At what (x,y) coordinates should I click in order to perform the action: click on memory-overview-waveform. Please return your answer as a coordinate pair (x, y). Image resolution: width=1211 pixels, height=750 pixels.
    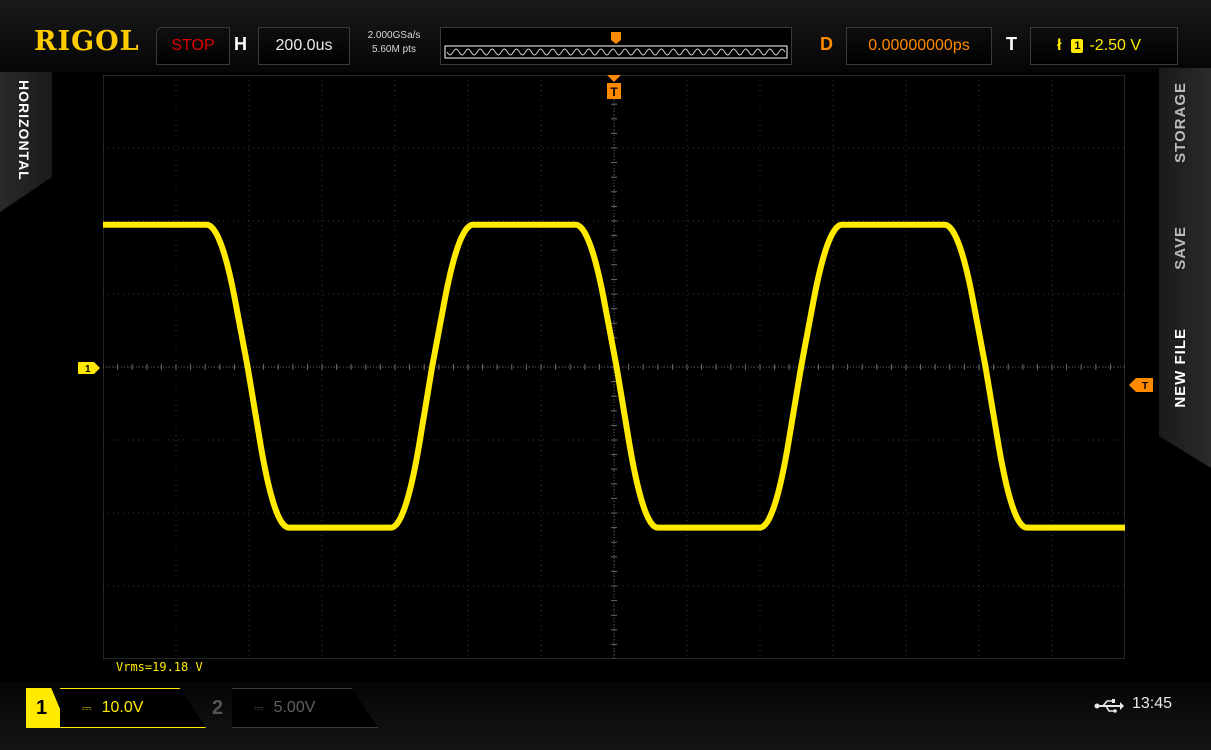
    Looking at the image, I should click on (616, 45).